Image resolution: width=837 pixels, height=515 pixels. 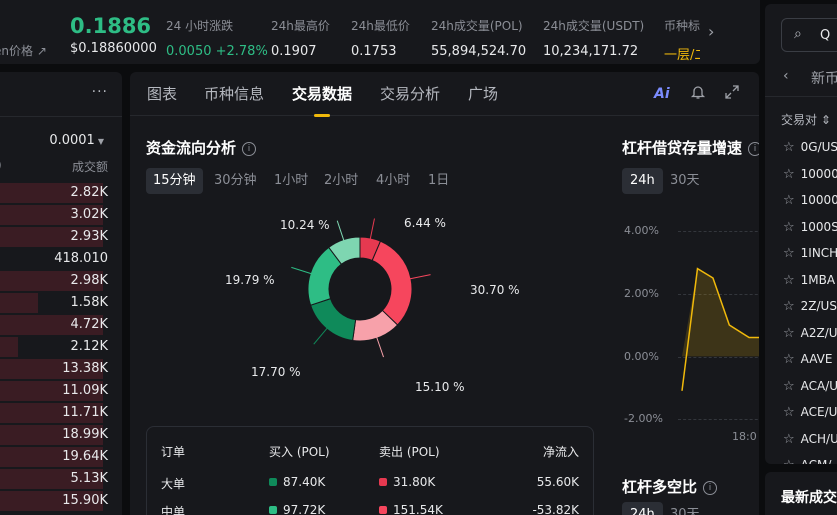 I want to click on margin-period-30d: 30天, so click(x=685, y=181).